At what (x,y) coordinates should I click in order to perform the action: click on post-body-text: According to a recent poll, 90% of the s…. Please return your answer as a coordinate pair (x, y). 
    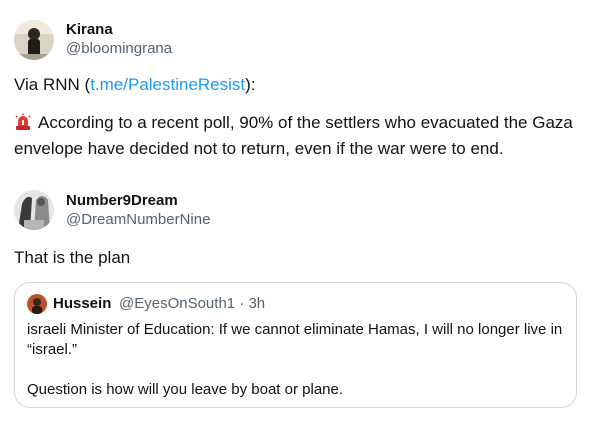
    Looking at the image, I should click on (293, 135).